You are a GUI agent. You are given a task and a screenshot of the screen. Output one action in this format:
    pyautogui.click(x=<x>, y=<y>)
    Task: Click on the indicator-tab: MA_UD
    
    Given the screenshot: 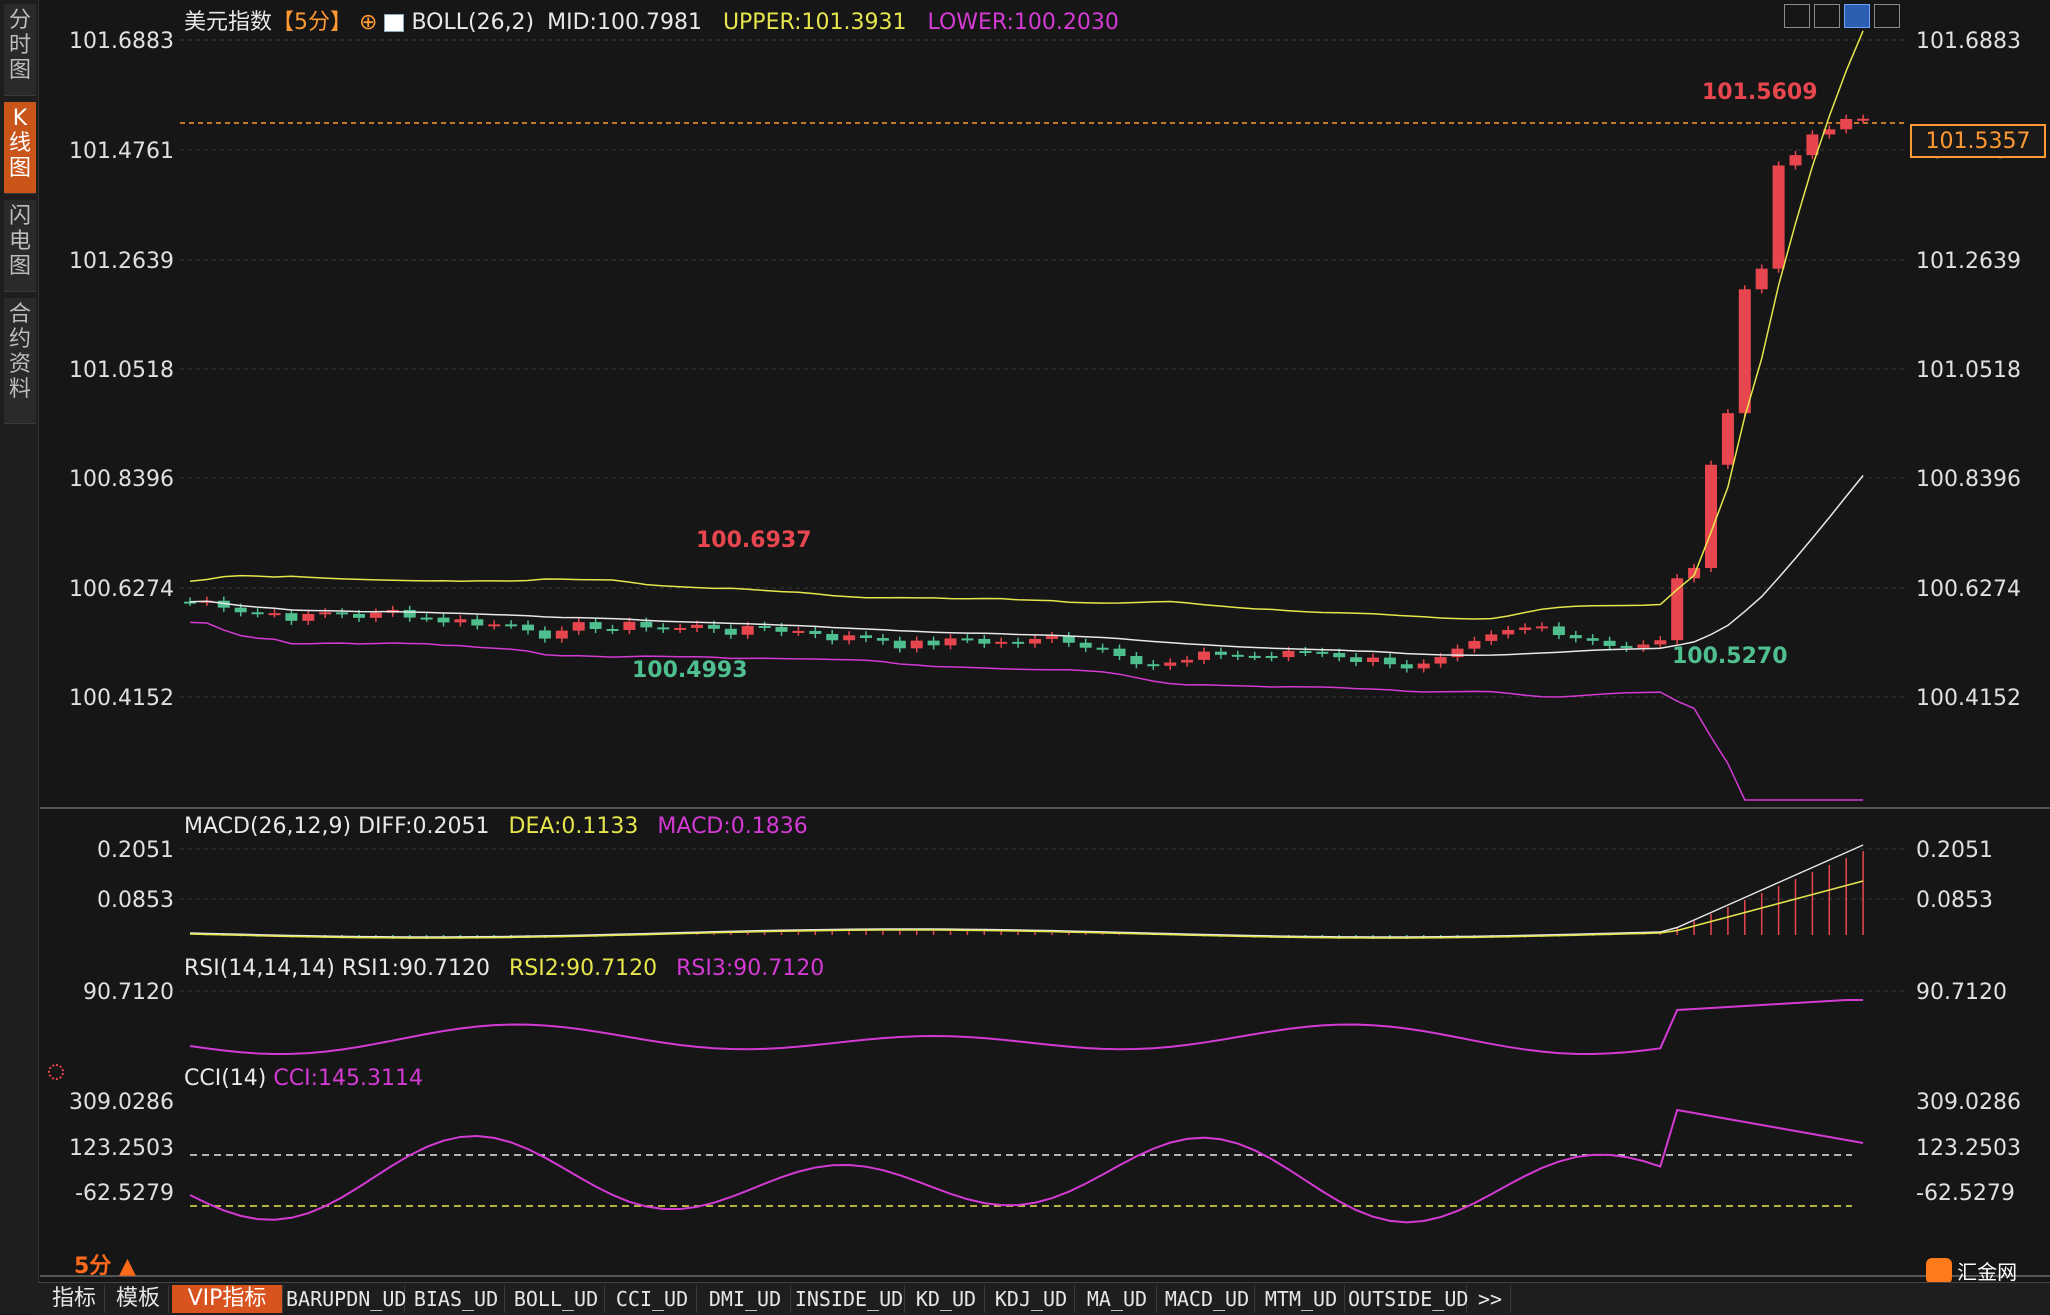 What is the action you would take?
    pyautogui.click(x=1117, y=1299)
    